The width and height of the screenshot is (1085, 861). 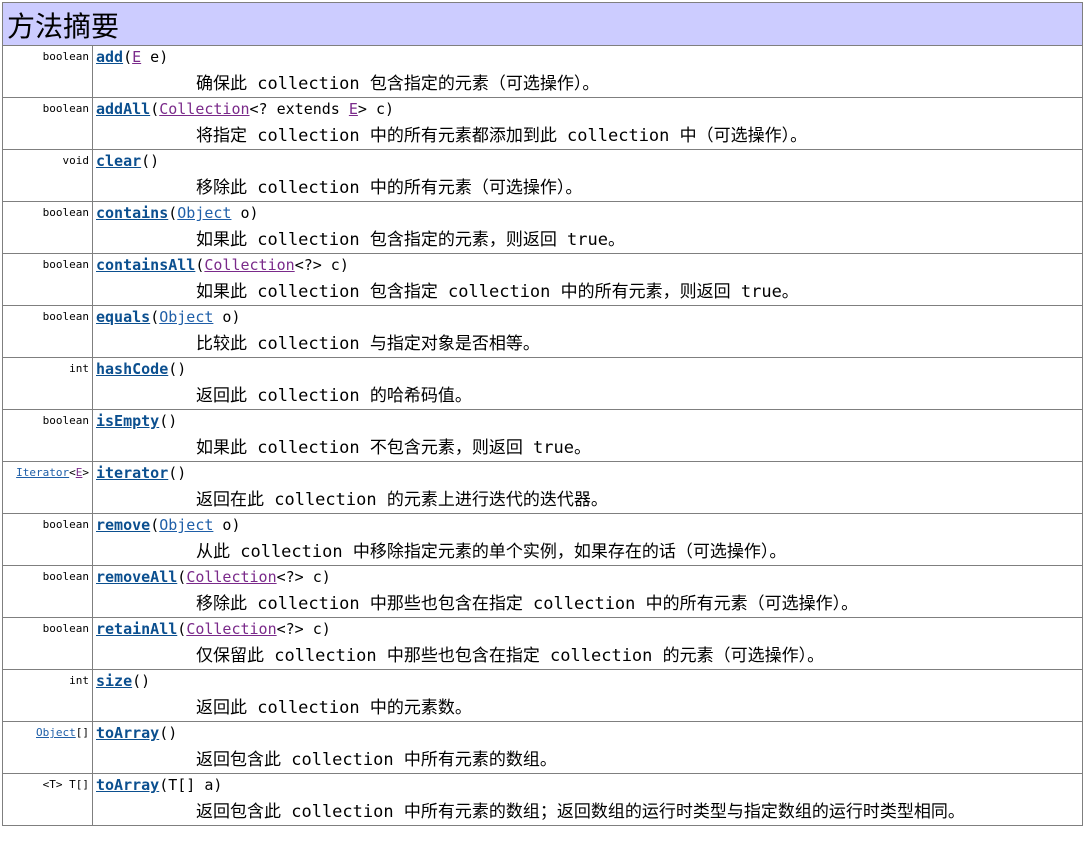 I want to click on method-row: int hashCode() 返回此 collection 的哈希码值。, so click(x=542, y=383).